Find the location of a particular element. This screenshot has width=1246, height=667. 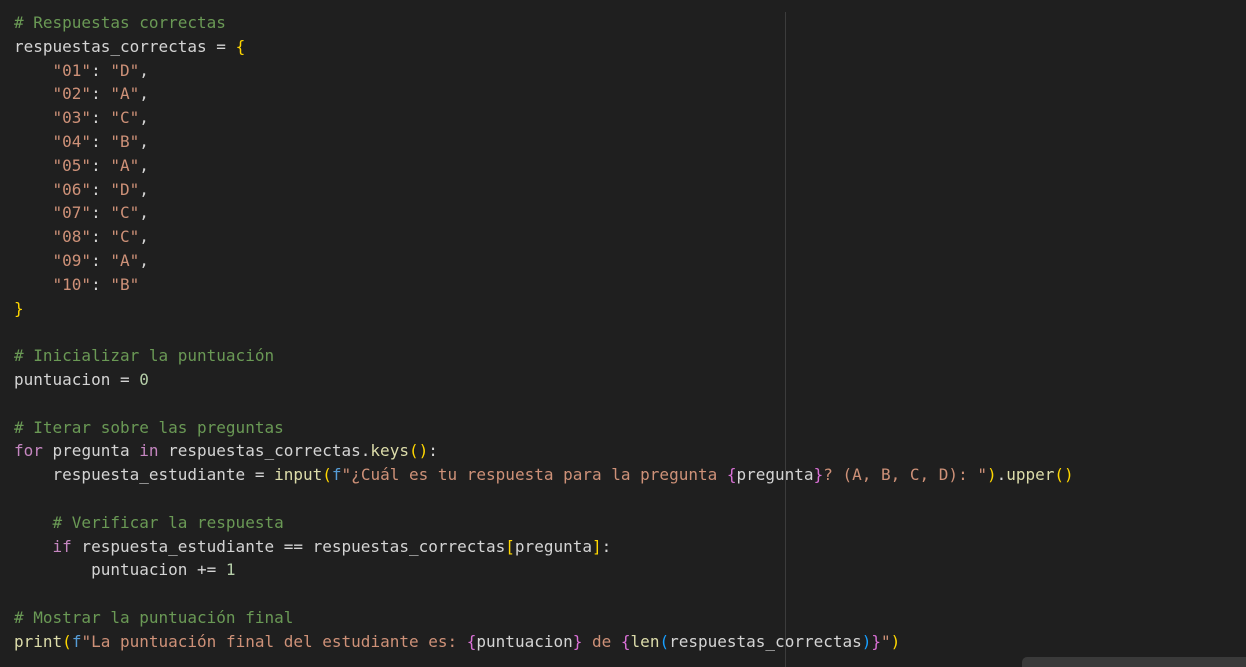

code-token: == is located at coordinates (293, 546).